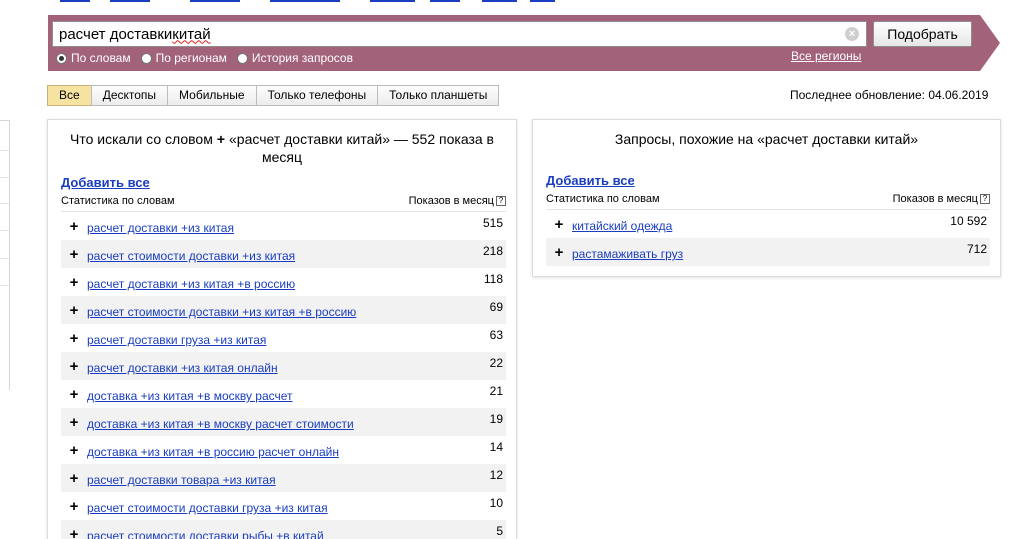  What do you see at coordinates (191, 282) in the screenshot?
I see `phrase-link: расчет доставки +из китая +в россию` at bounding box center [191, 282].